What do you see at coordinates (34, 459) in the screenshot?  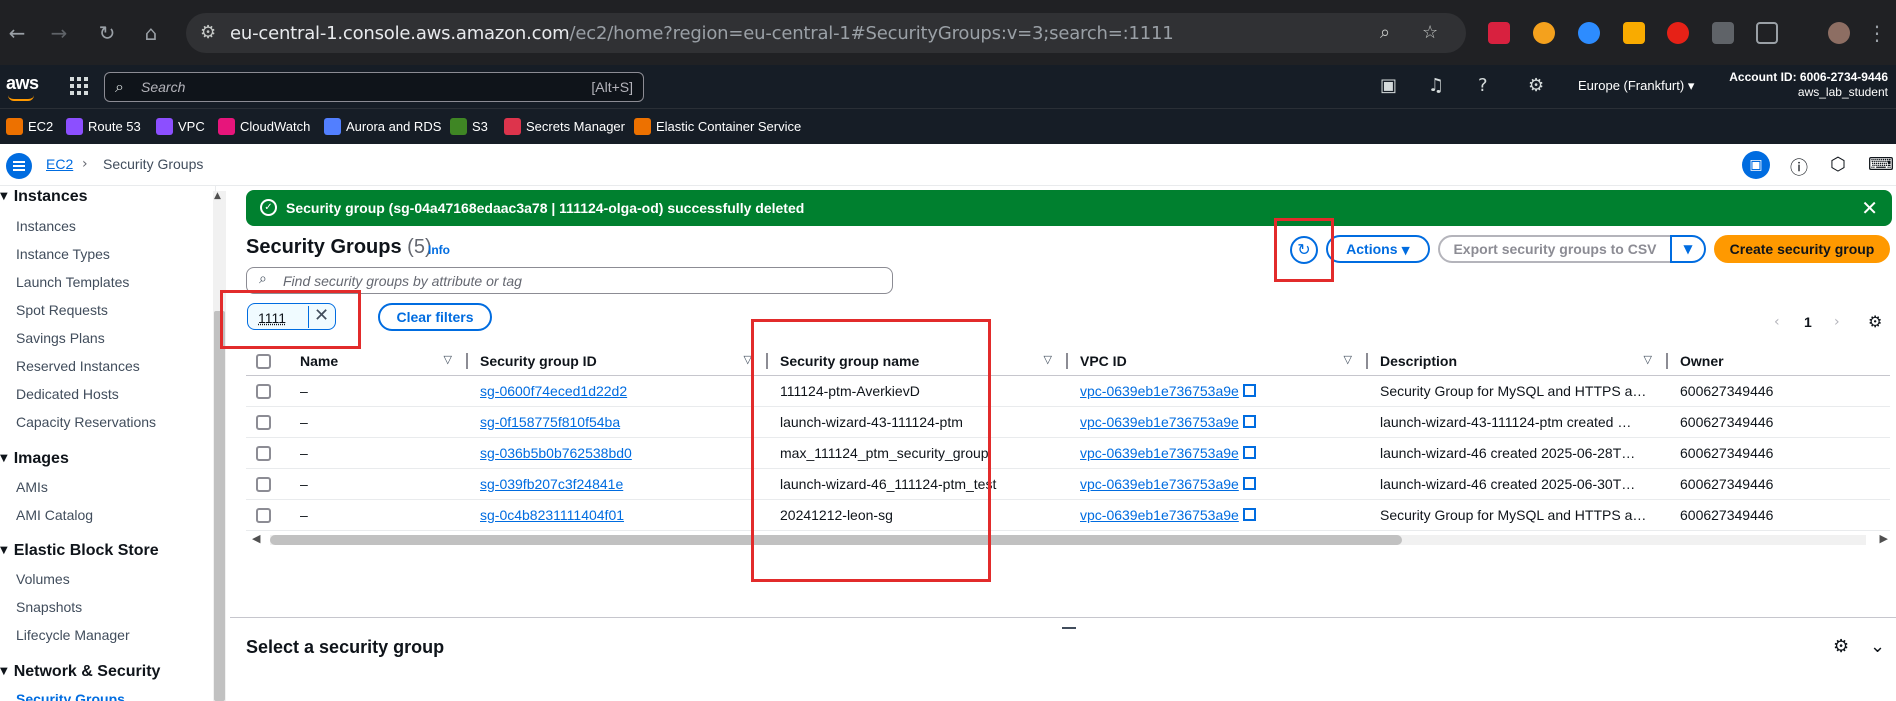 I see `sidebar-section-images: Images` at bounding box center [34, 459].